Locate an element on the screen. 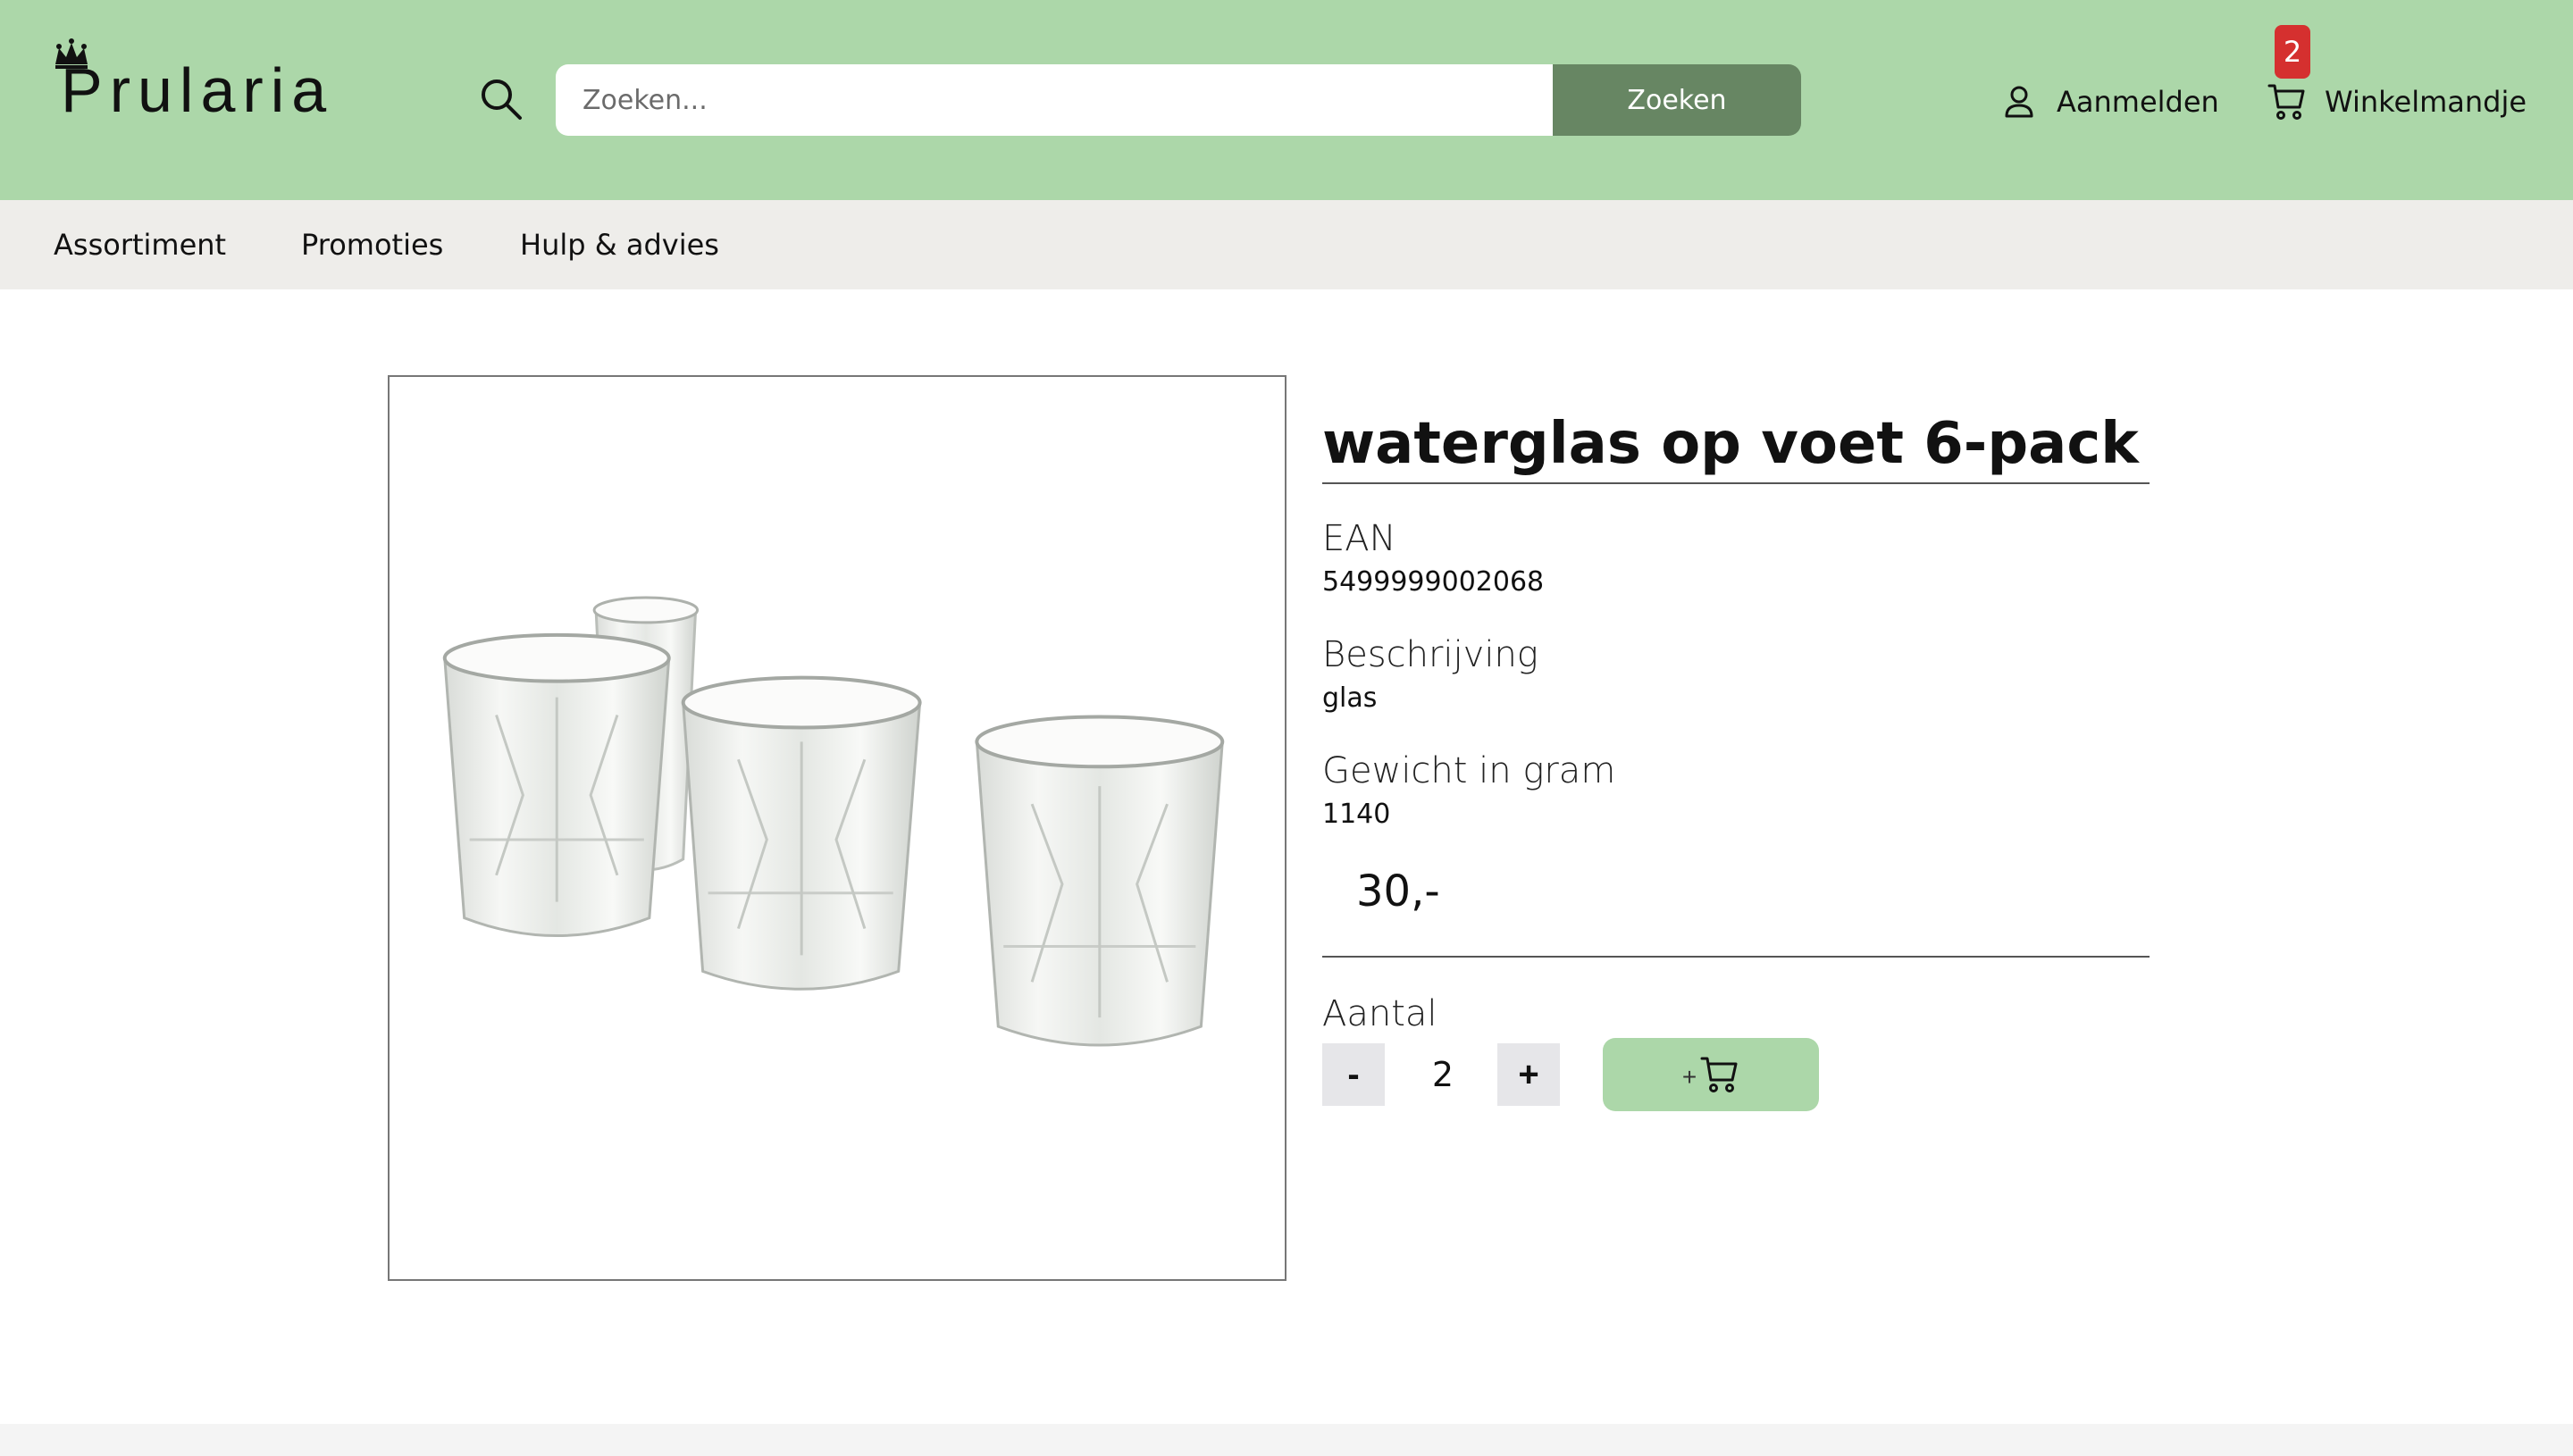  cart-count-badge: 2 is located at coordinates (2292, 52).